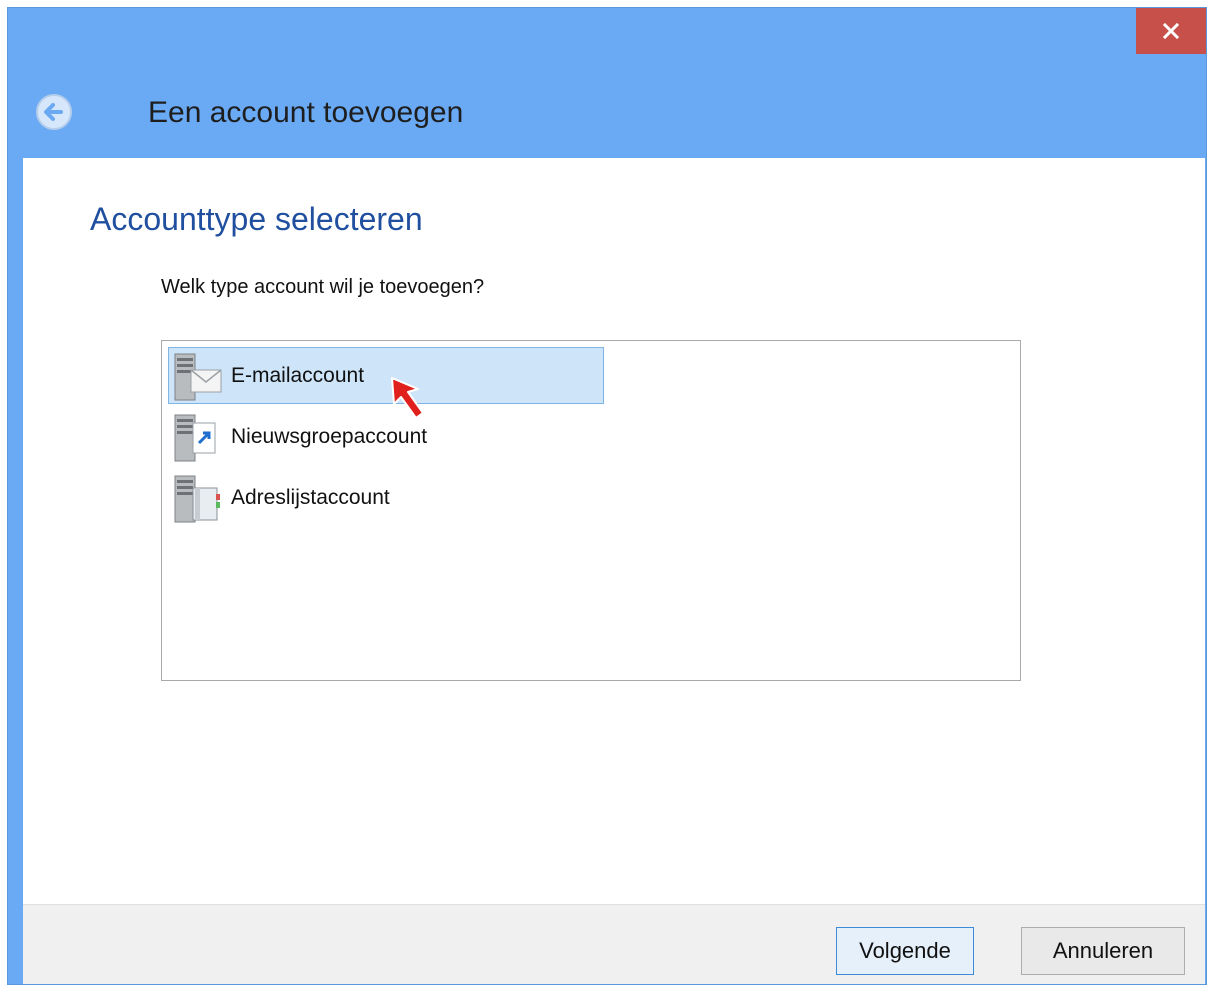  Describe the element at coordinates (310, 497) in the screenshot. I see `list-item-label: Adreslijstaccount` at that location.